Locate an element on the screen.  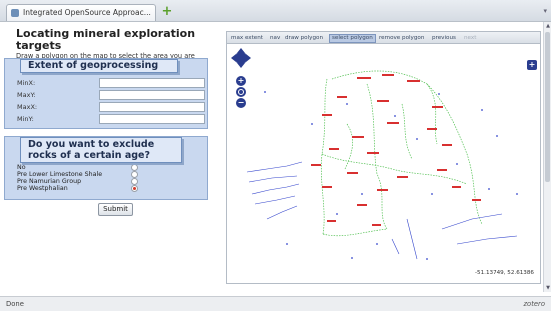
new-tab-button: + is located at coordinates (167, 12).